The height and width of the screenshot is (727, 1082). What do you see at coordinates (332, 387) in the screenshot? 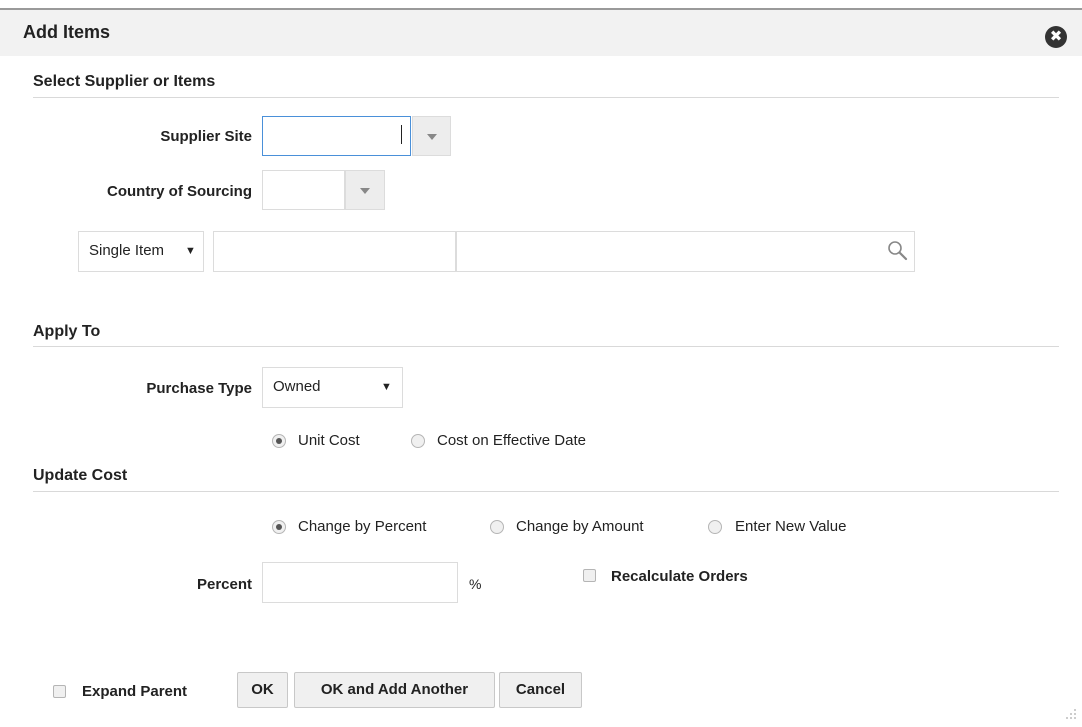
I see `purchase-type-select: Owned ▼` at bounding box center [332, 387].